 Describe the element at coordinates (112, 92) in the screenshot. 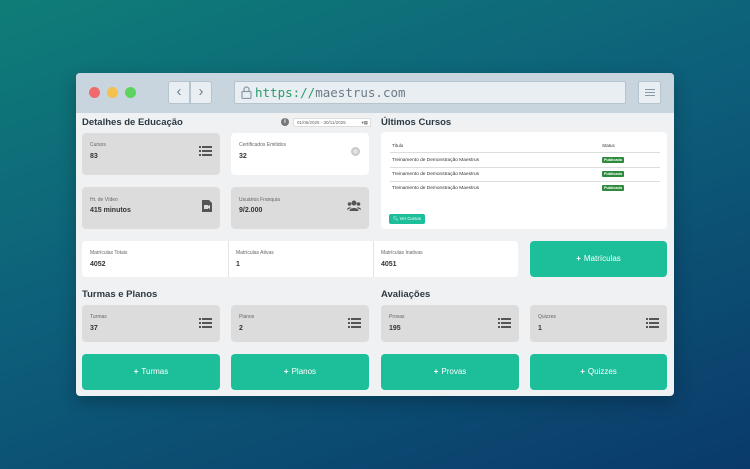

I see `minimize-window-button` at that location.